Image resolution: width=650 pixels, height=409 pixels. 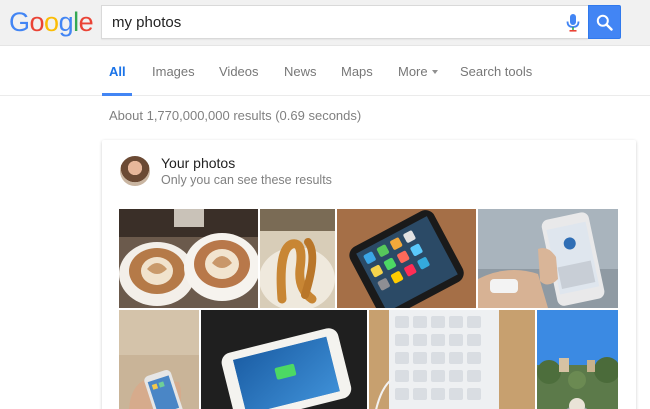 I want to click on search-box, so click(x=344, y=22).